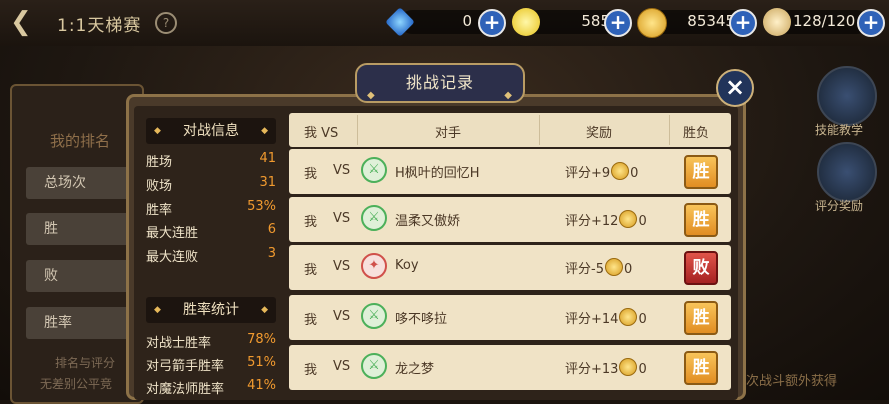 This screenshot has height=404, width=889. Describe the element at coordinates (159, 210) in the screenshot. I see `stat-label: 胜率` at that location.